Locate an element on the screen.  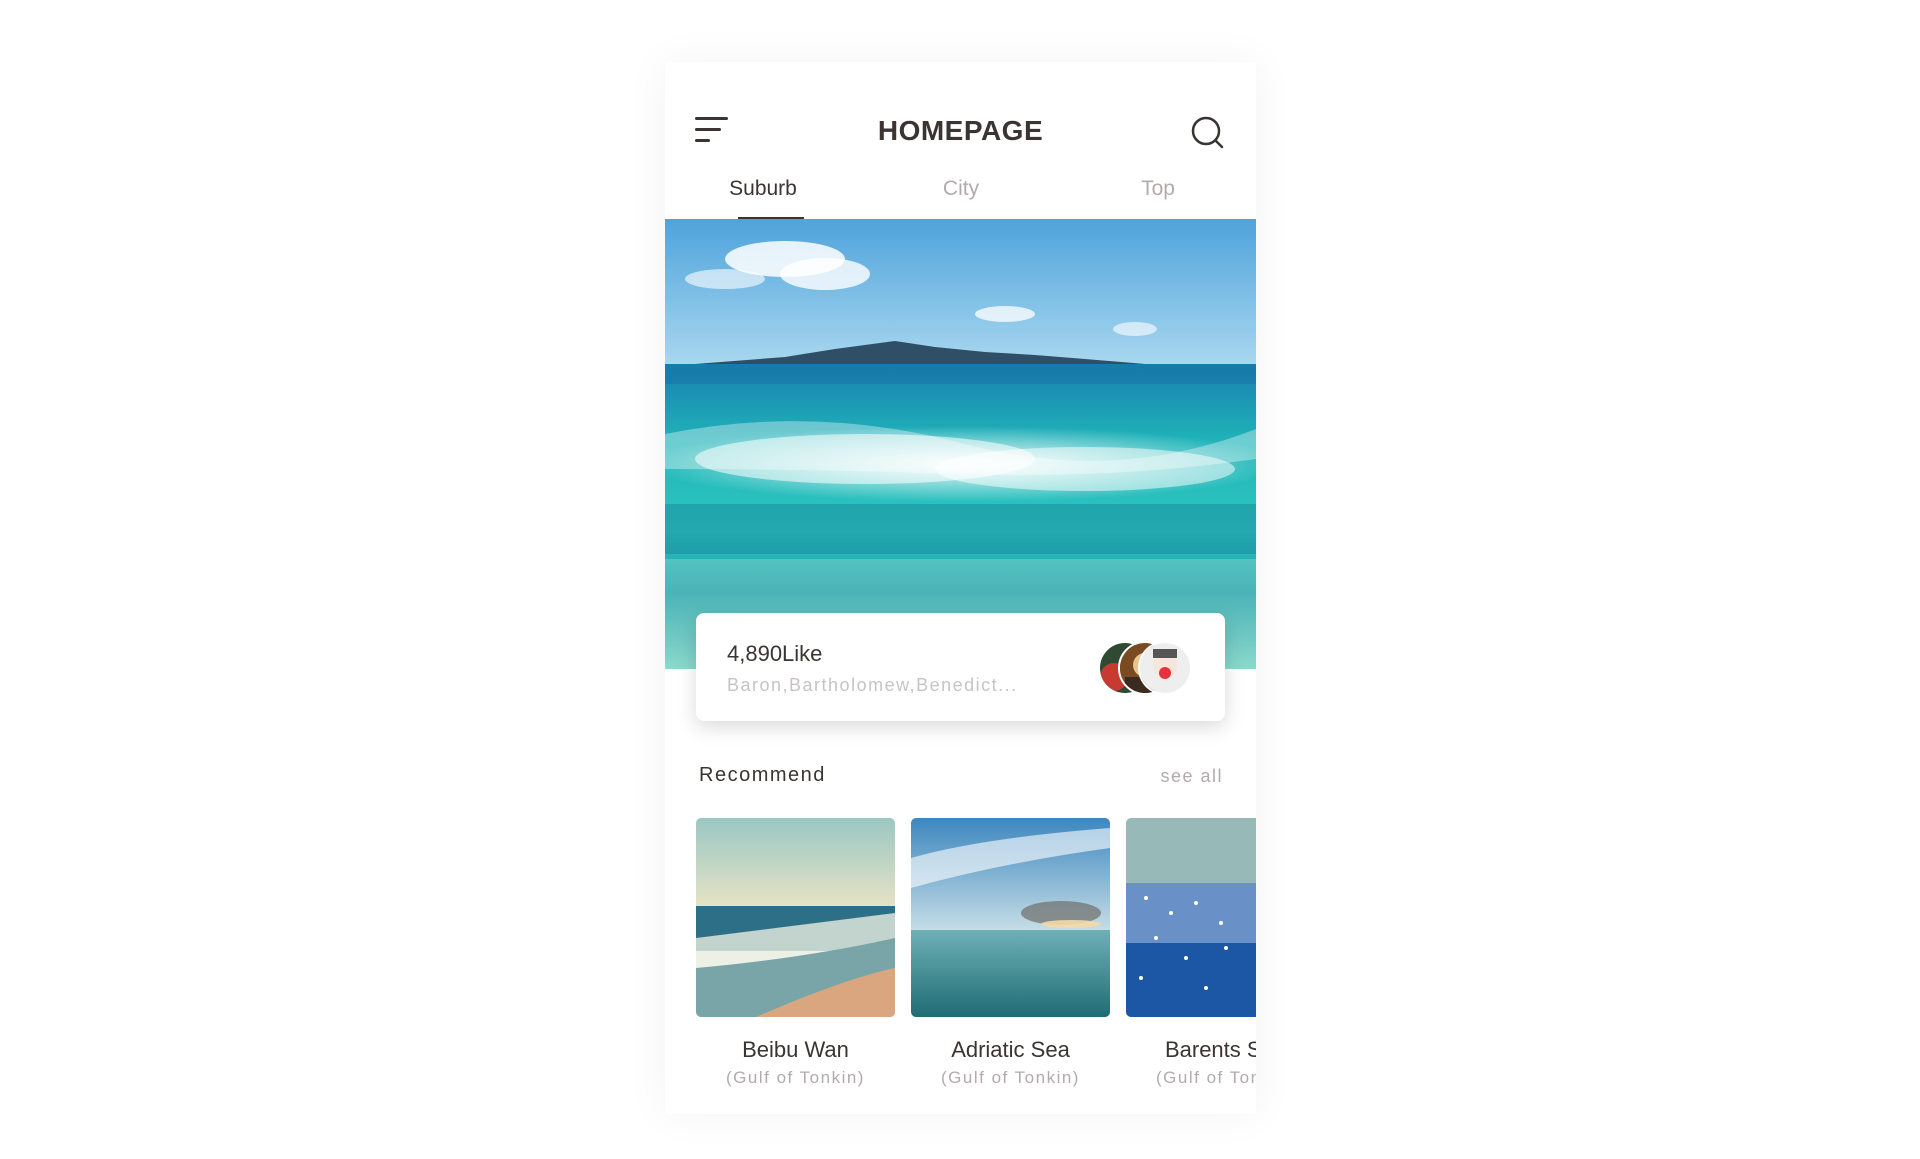
tab-city: City is located at coordinates (961, 198).